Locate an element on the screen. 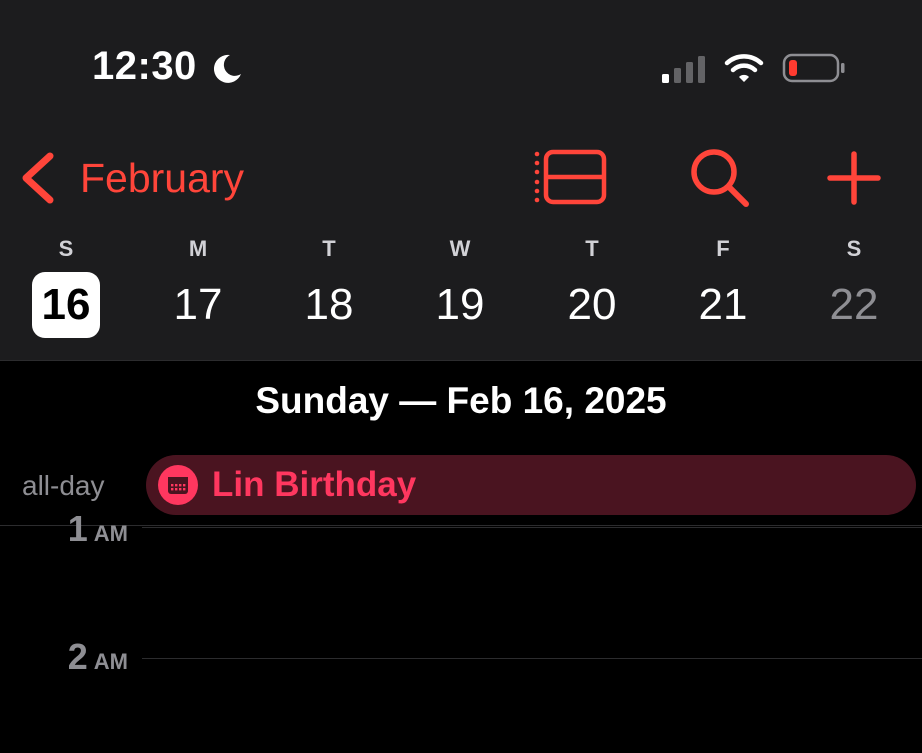 The width and height of the screenshot is (922, 753). all-day-label: all-day is located at coordinates (63, 485).